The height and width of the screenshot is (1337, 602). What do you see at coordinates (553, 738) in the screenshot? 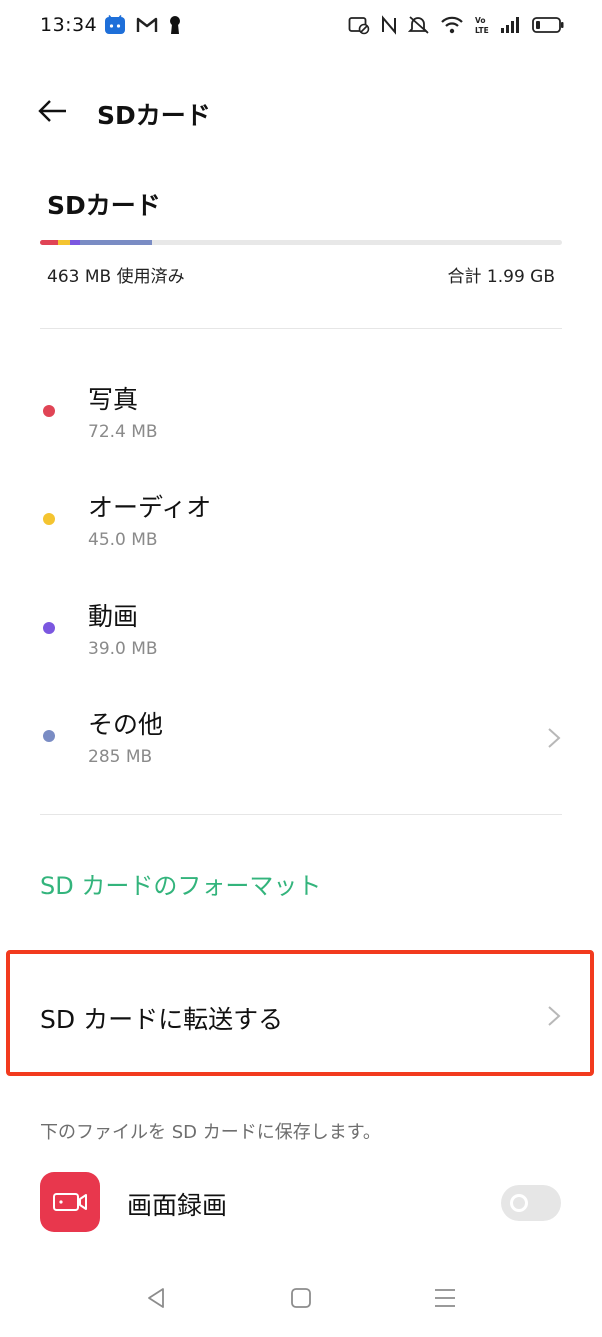
I see `chevron-right-icon` at bounding box center [553, 738].